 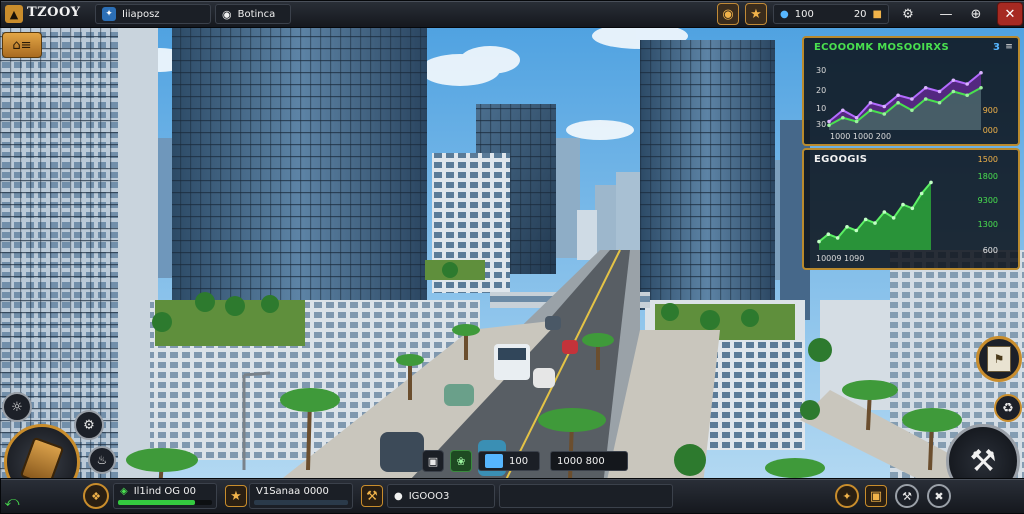 What do you see at coordinates (54, 12) in the screenshot?
I see `game-title: TZOOY` at bounding box center [54, 12].